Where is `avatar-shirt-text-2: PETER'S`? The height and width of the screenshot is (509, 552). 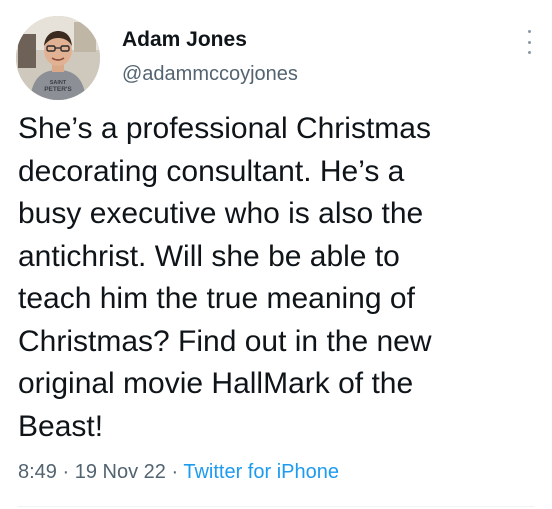 avatar-shirt-text-2: PETER'S is located at coordinates (58, 89).